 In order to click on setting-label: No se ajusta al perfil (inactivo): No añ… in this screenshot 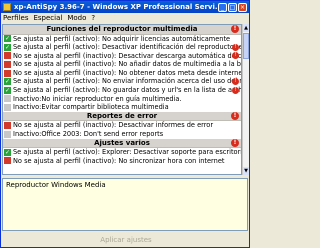, I will do `click(127, 64)`.